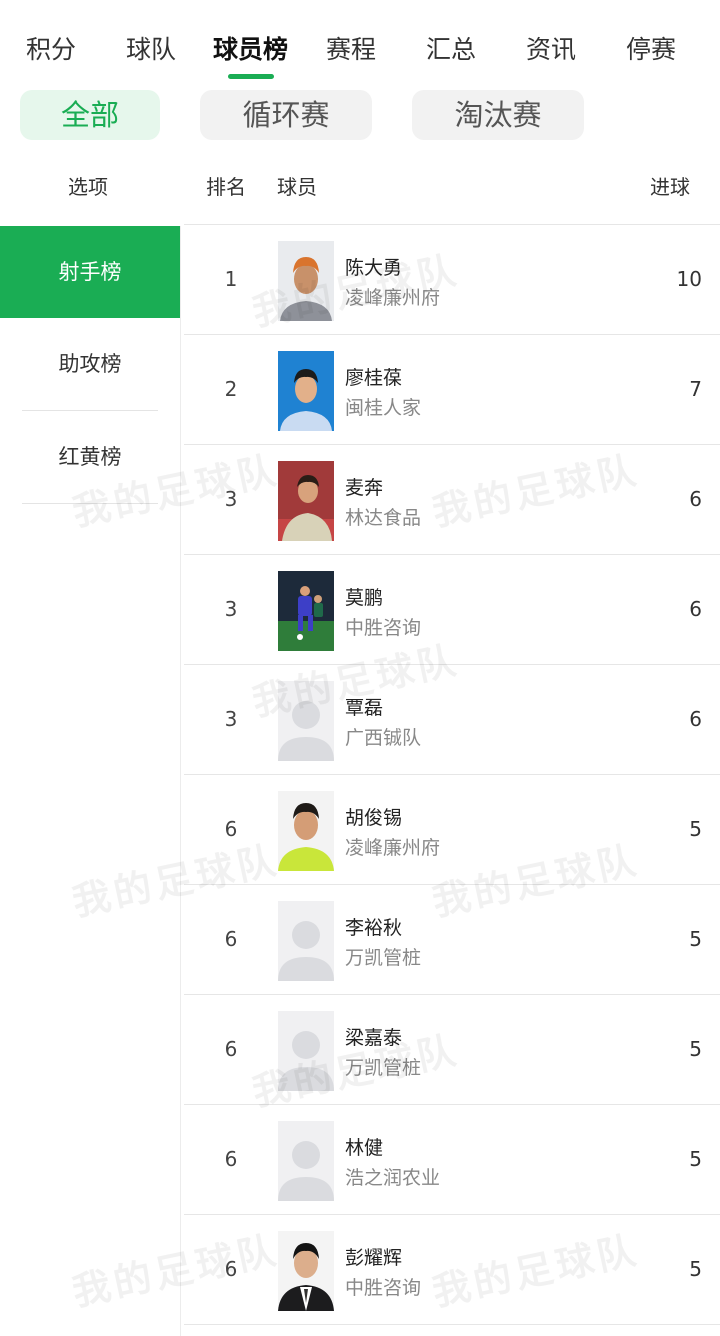  I want to click on filter-knockout: 淘汰赛, so click(498, 115).